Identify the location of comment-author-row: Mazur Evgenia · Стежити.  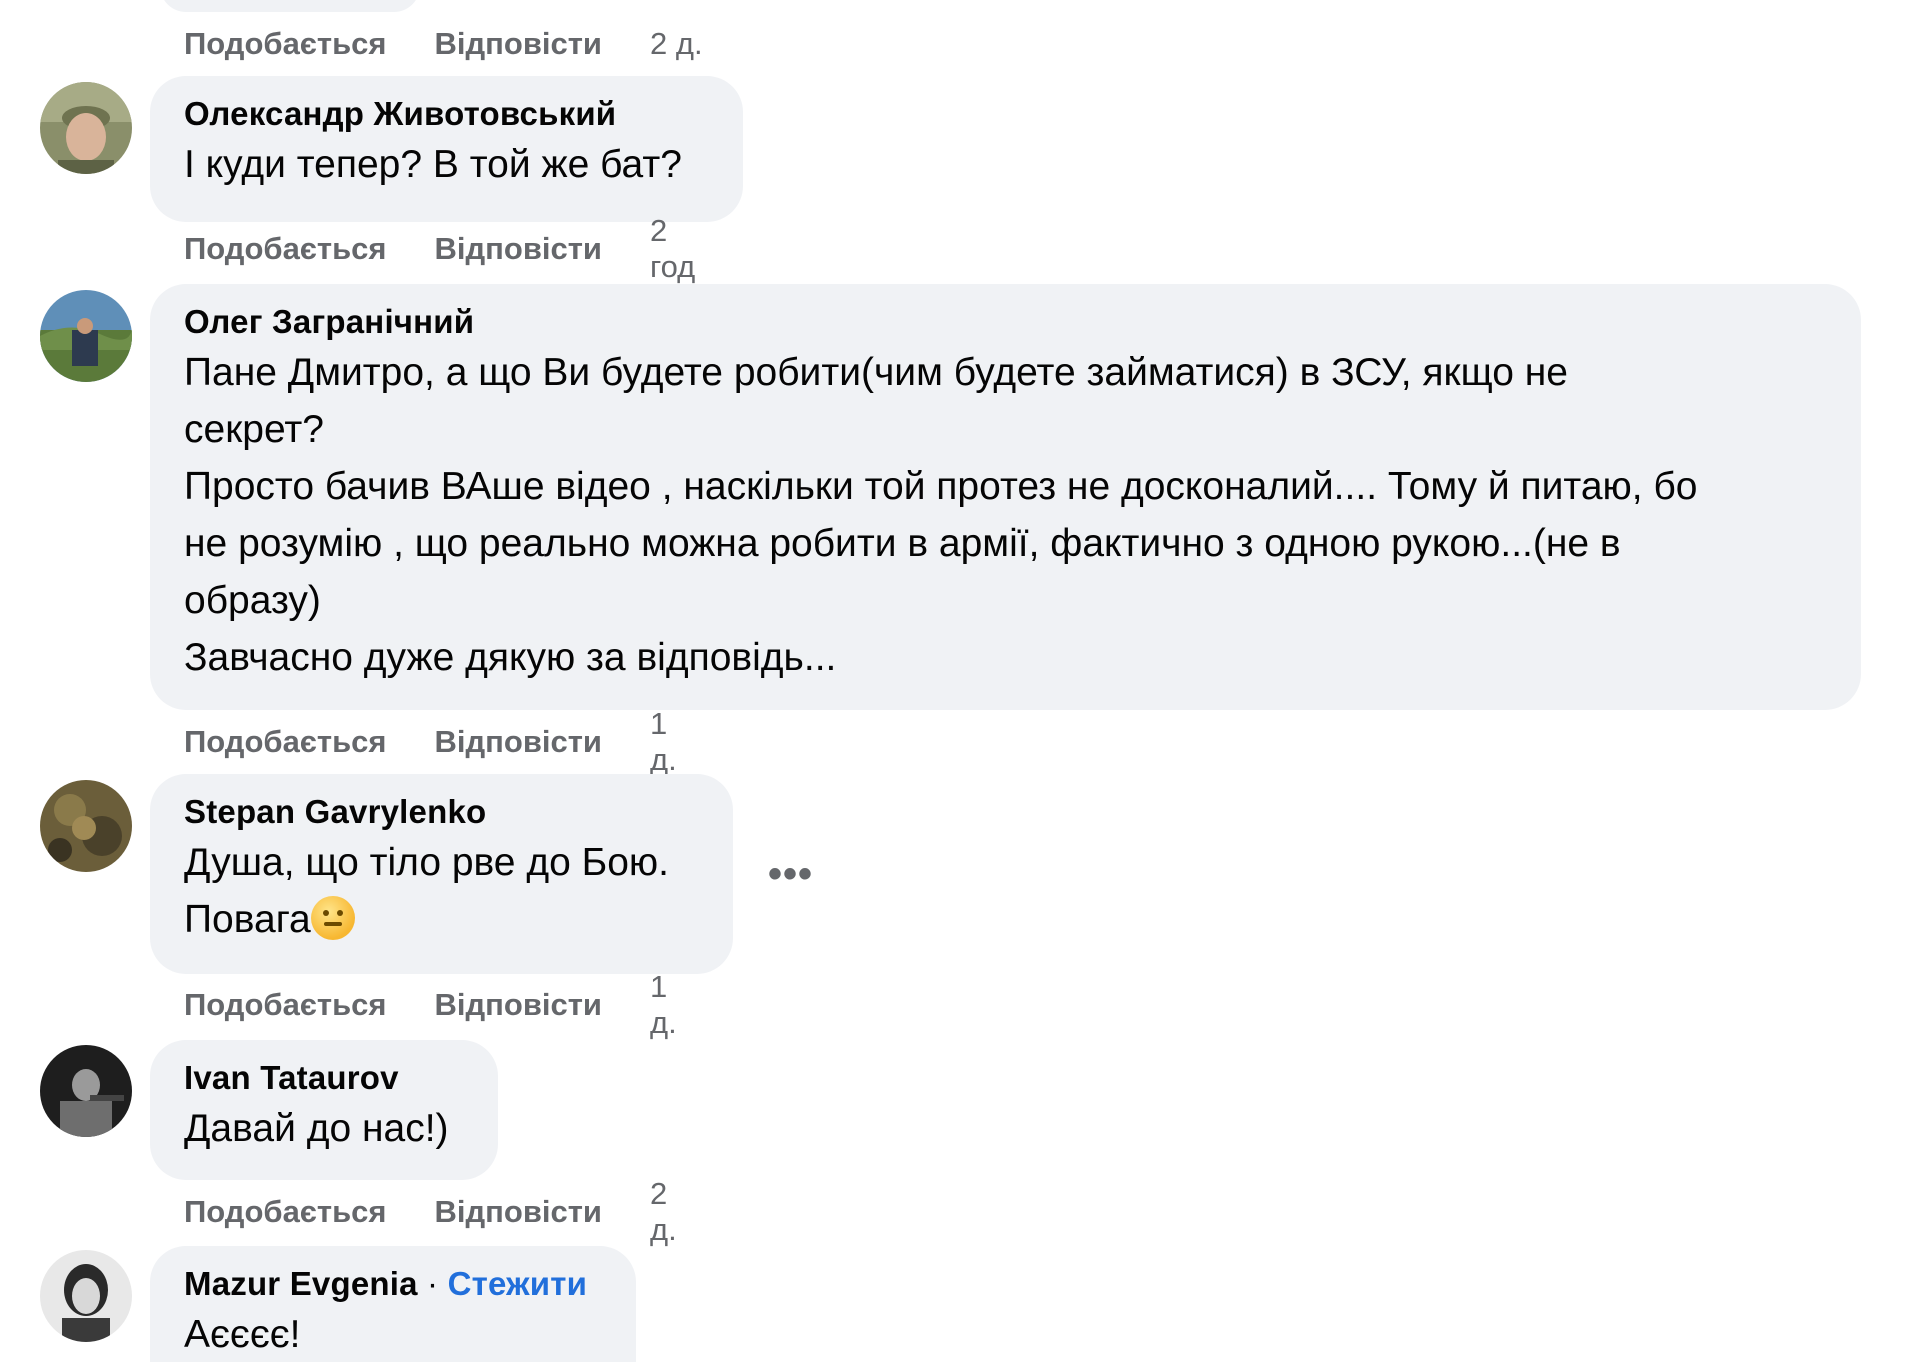
(393, 1284).